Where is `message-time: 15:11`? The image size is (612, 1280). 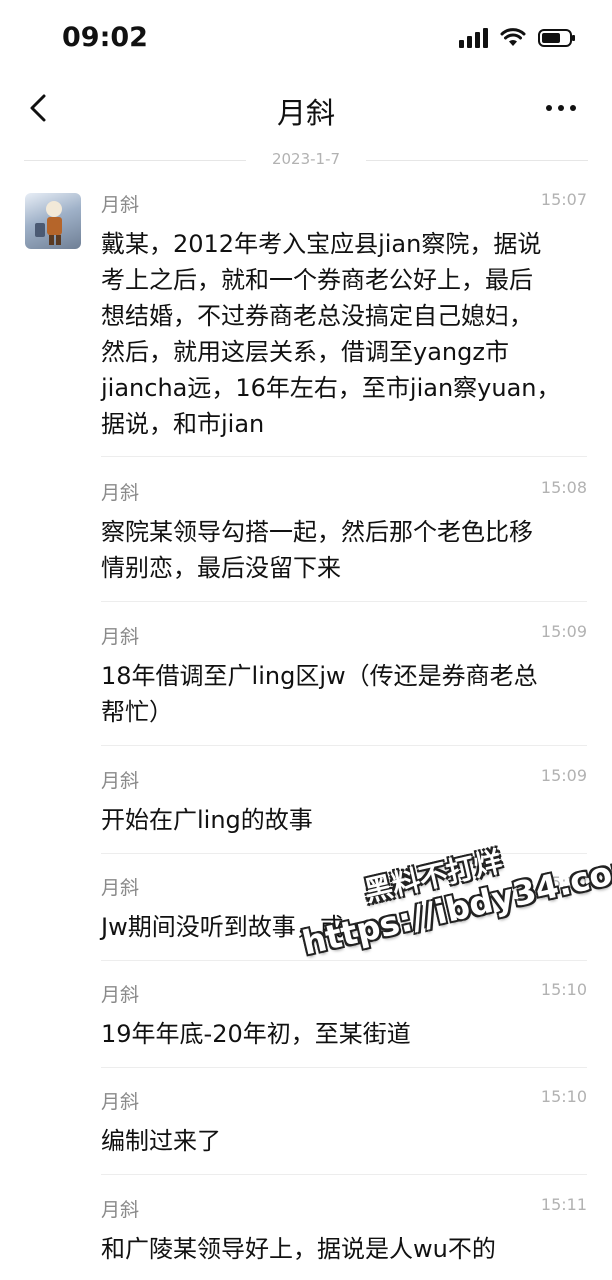
message-time: 15:11 is located at coordinates (563, 1204).